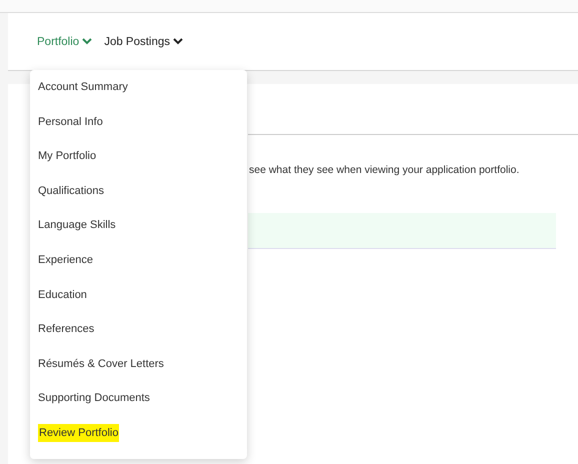 This screenshot has height=464, width=578. Describe the element at coordinates (138, 260) in the screenshot. I see `menu-item: Experience` at that location.